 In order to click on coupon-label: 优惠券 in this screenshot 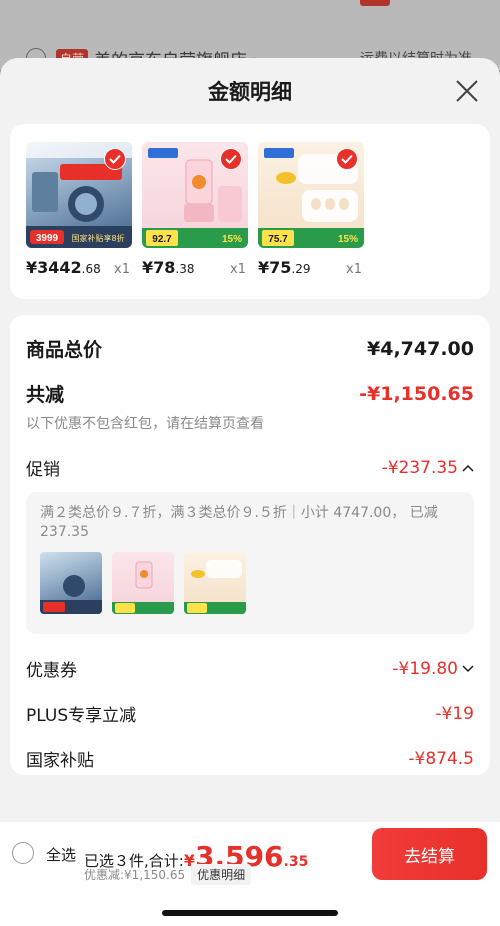, I will do `click(51, 671)`.